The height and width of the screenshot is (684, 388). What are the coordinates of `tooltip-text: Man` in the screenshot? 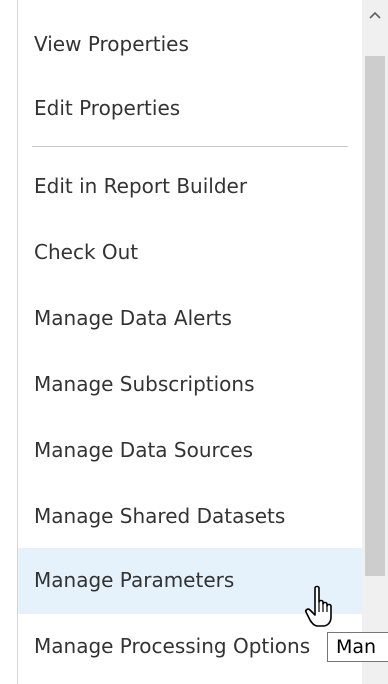 It's located at (356, 647).